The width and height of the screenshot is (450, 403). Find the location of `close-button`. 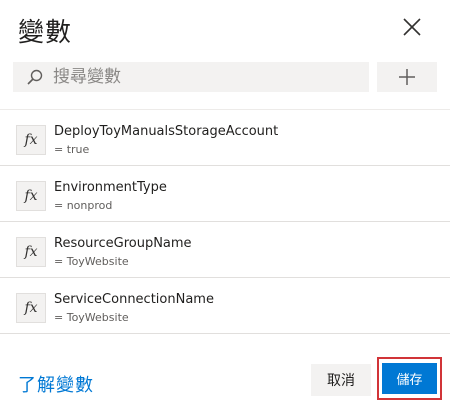

close-button is located at coordinates (412, 27).